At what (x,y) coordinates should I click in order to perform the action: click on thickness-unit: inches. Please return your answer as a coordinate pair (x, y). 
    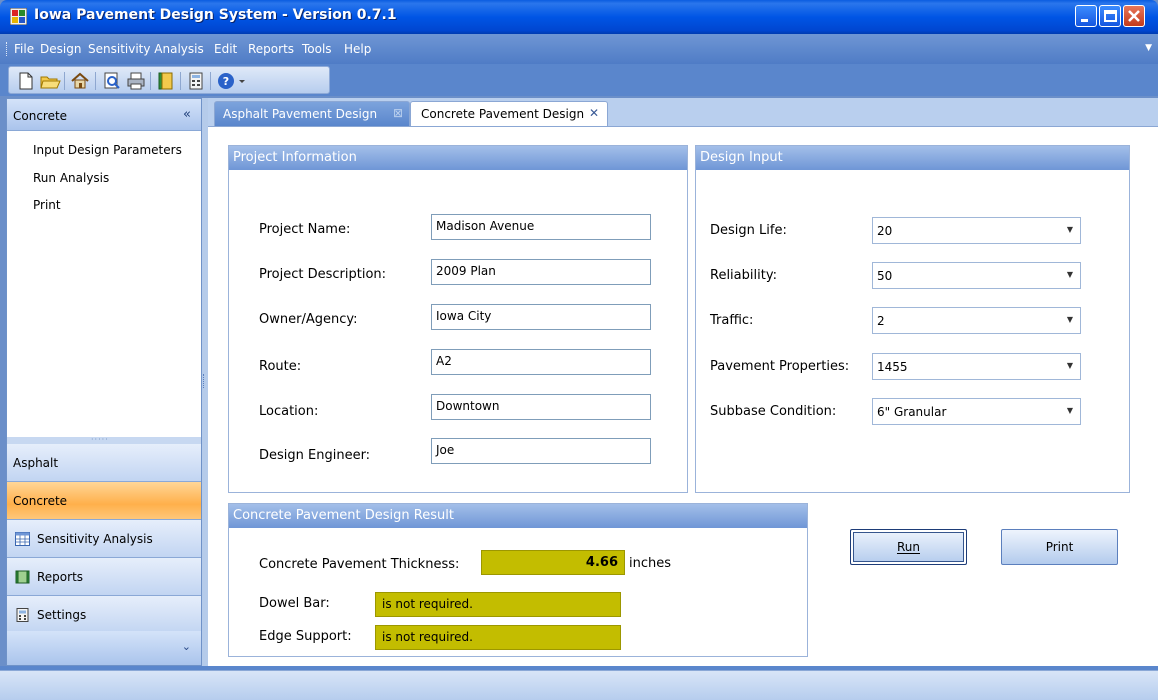
    Looking at the image, I should click on (650, 563).